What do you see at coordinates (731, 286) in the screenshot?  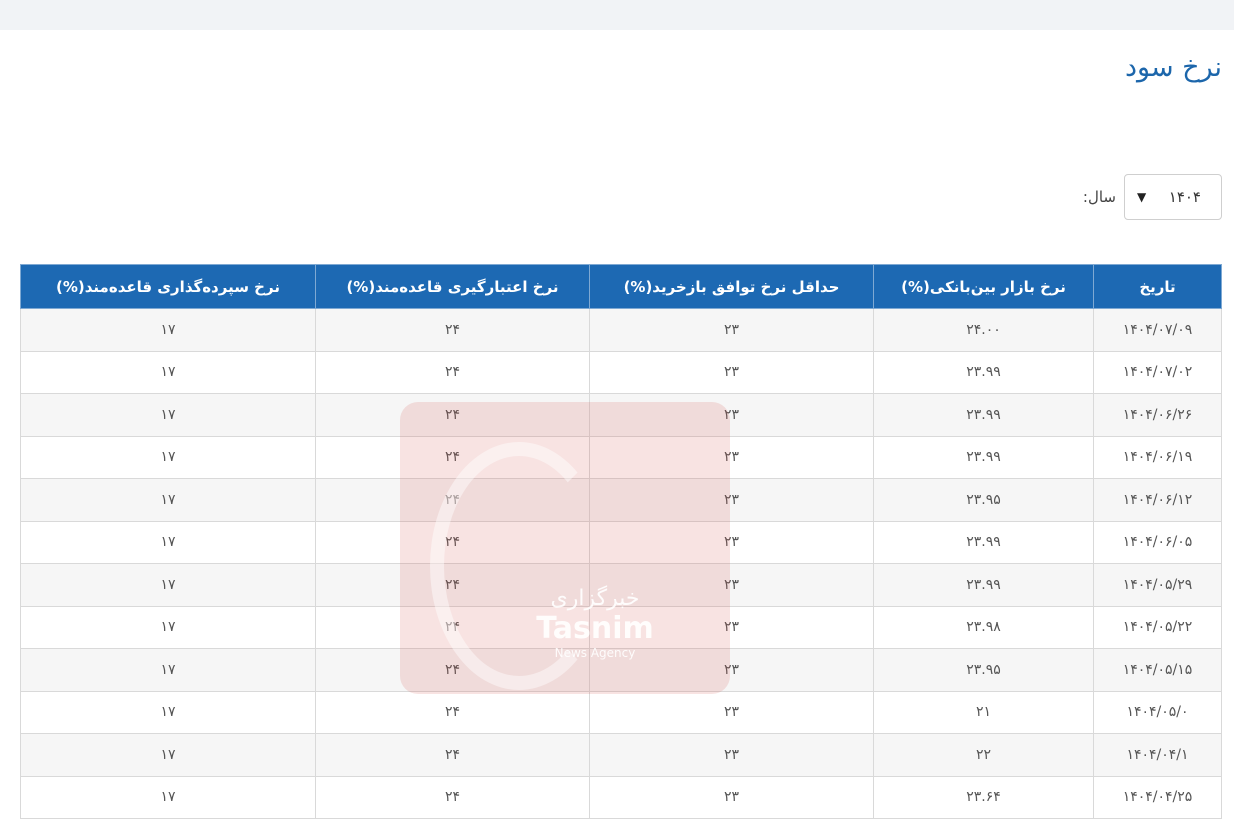 I see `column-header: حداقل نرخ توافق بازخرید(%)` at bounding box center [731, 286].